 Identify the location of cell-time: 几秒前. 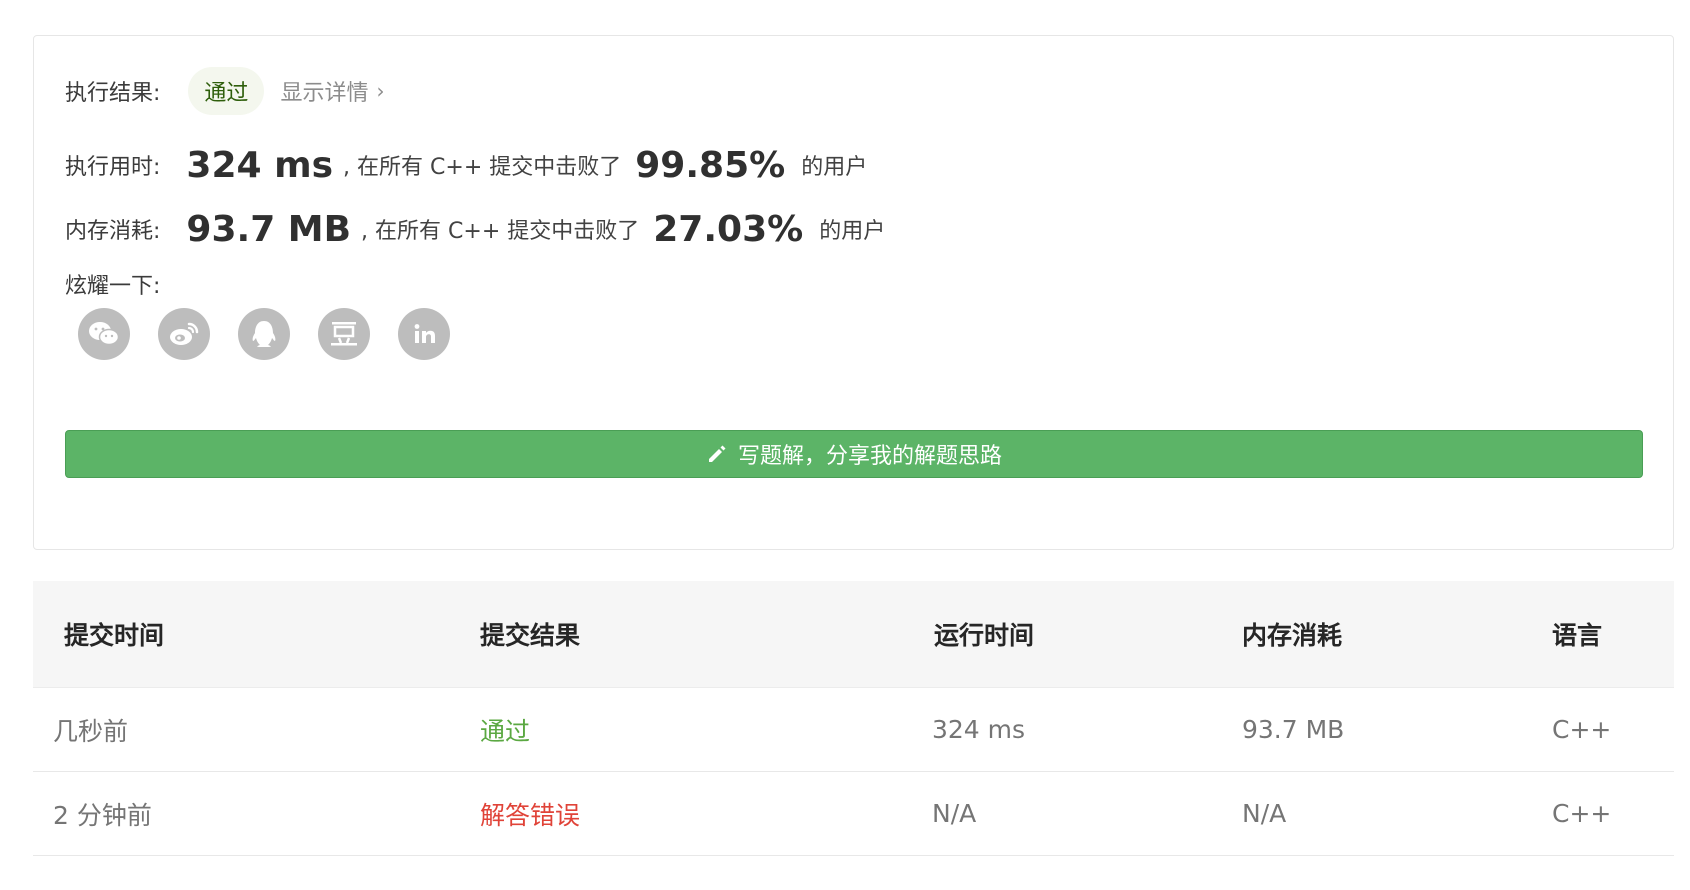
(91, 731).